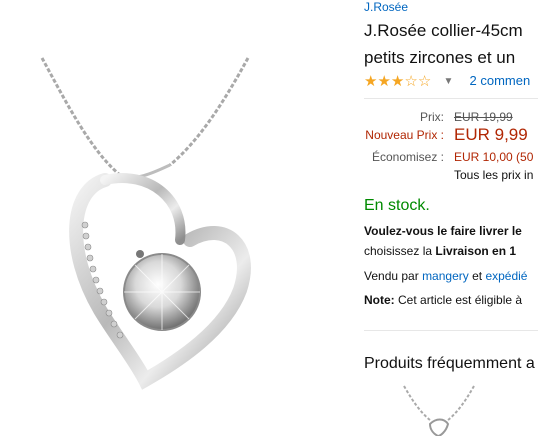 Image resolution: width=538 pixels, height=436 pixels. I want to click on seller-link: mangery, so click(445, 276).